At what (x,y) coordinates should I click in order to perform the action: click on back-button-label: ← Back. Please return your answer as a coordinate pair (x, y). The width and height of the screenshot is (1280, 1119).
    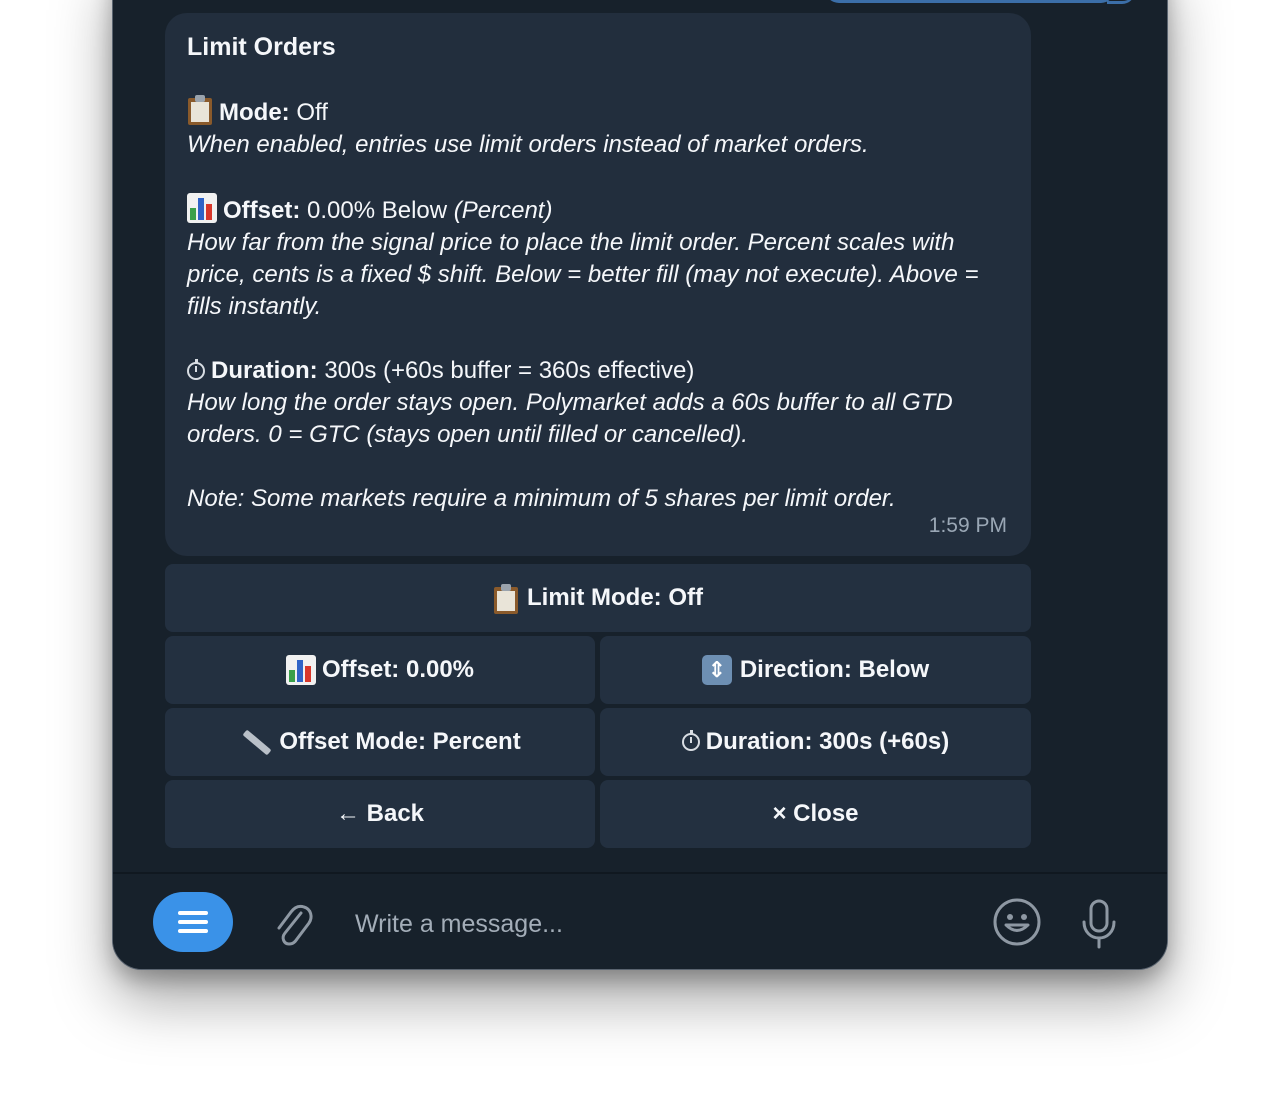
    Looking at the image, I should click on (380, 813).